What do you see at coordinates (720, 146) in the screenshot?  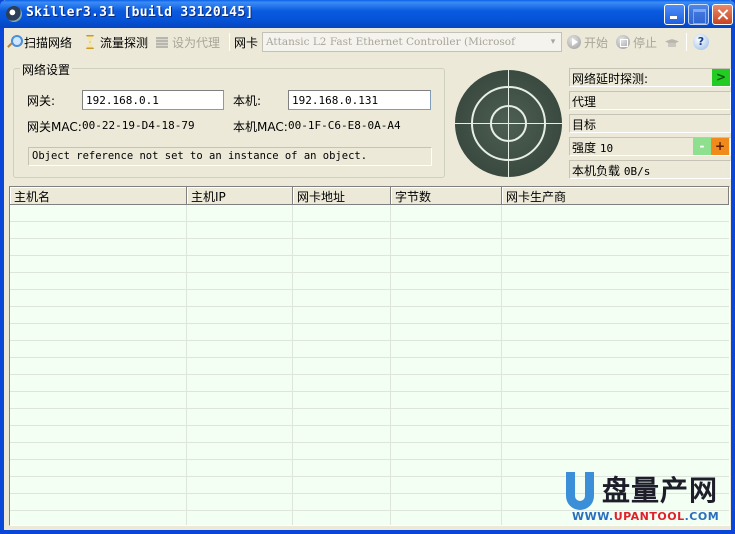 I see `strength-increase-button: +` at bounding box center [720, 146].